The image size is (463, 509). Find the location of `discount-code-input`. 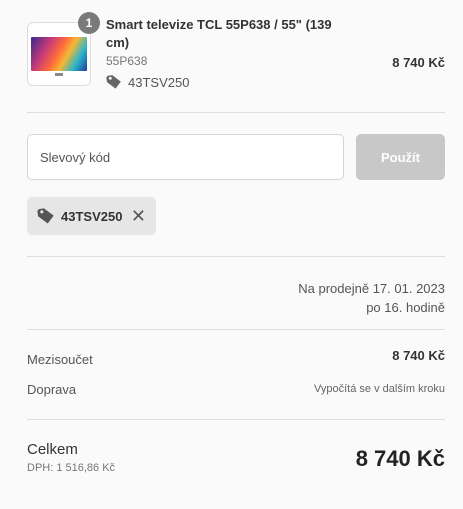

discount-code-input is located at coordinates (185, 157).